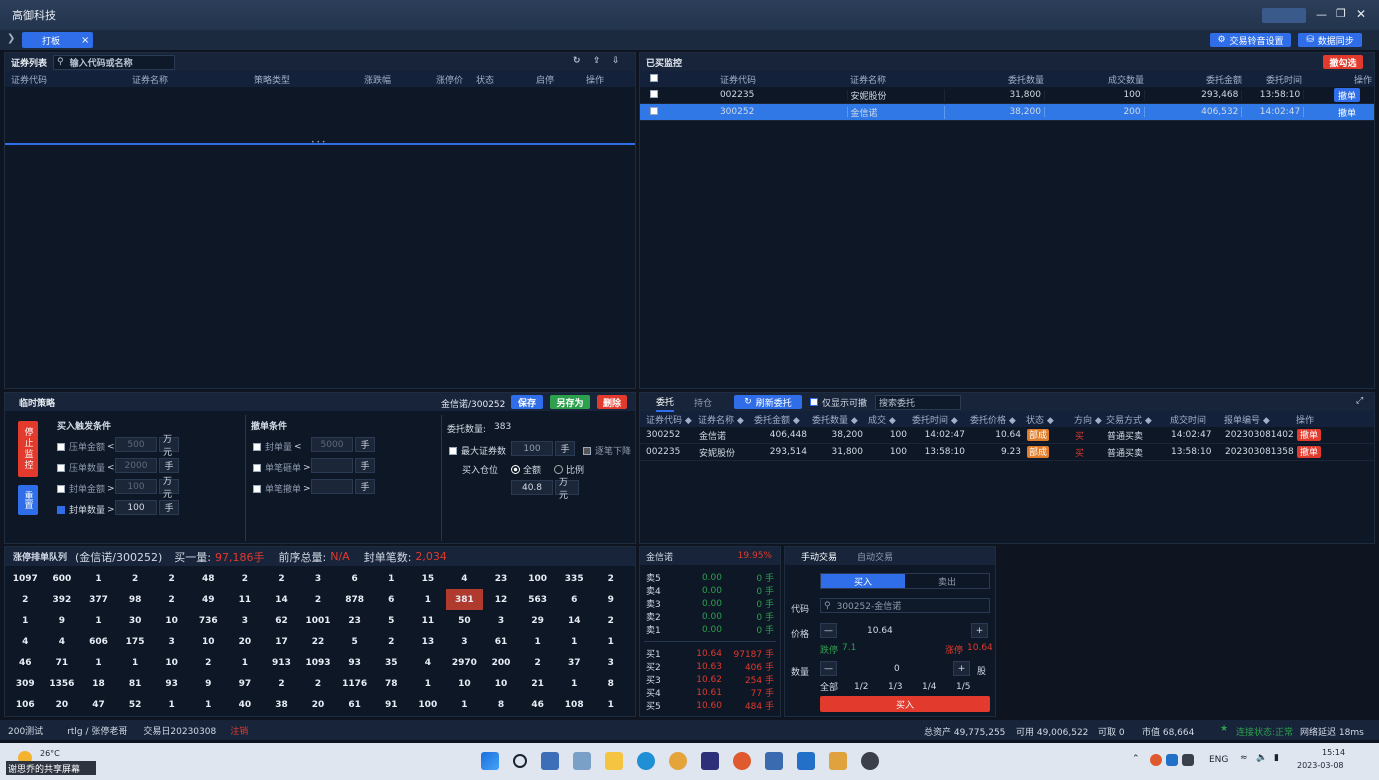 This screenshot has width=1379, height=780. Describe the element at coordinates (67, 79) in the screenshot. I see `col-code: 证券代码` at that location.